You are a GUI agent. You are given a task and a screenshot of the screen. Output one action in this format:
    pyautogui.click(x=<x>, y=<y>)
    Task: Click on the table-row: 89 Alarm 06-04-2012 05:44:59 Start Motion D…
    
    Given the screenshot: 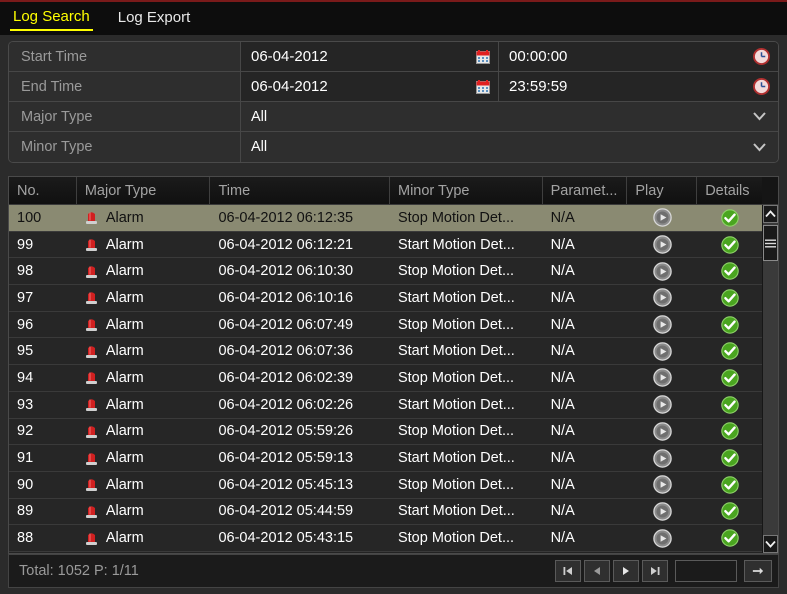 What is the action you would take?
    pyautogui.click(x=385, y=512)
    